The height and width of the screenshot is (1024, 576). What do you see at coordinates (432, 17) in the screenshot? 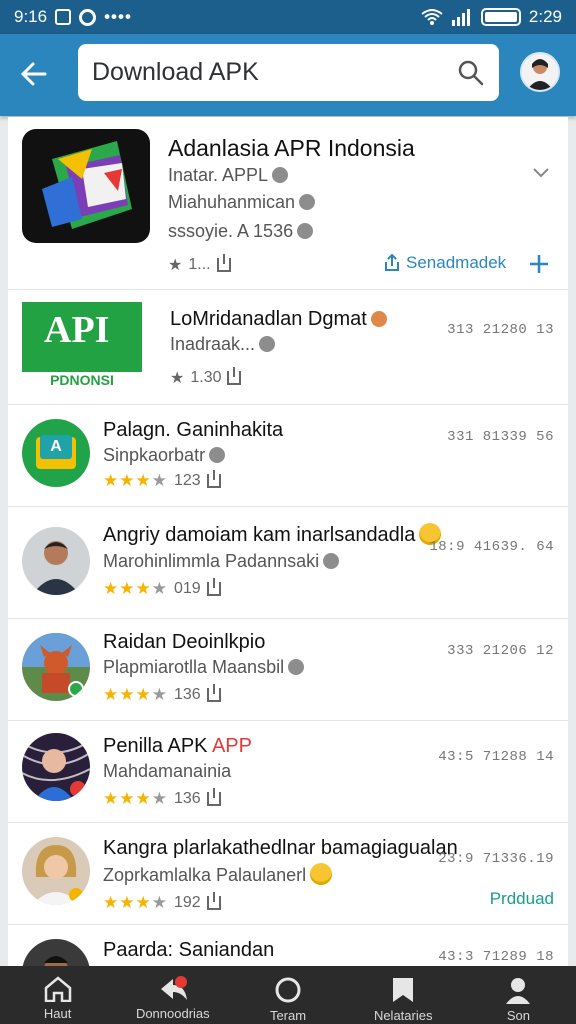
I see `wifi-icon` at bounding box center [432, 17].